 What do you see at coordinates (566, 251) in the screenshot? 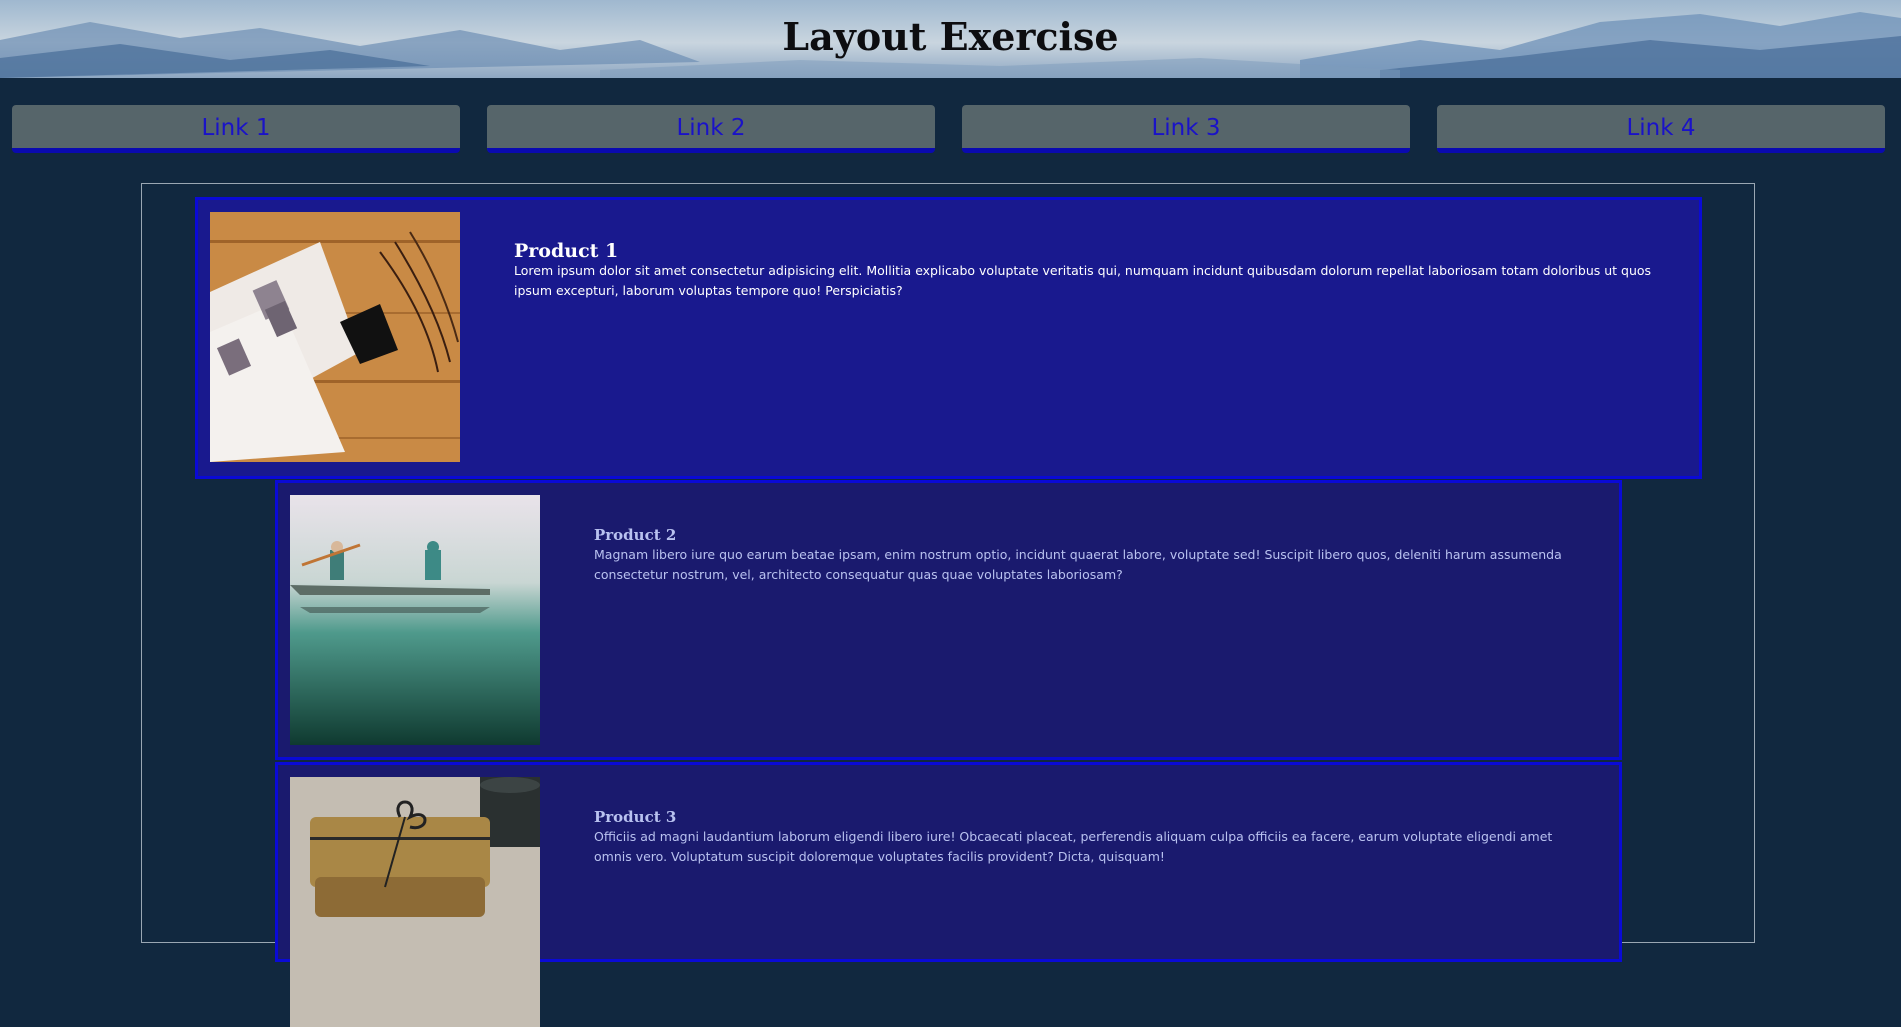
I see `product-1-title: Product 1` at bounding box center [566, 251].